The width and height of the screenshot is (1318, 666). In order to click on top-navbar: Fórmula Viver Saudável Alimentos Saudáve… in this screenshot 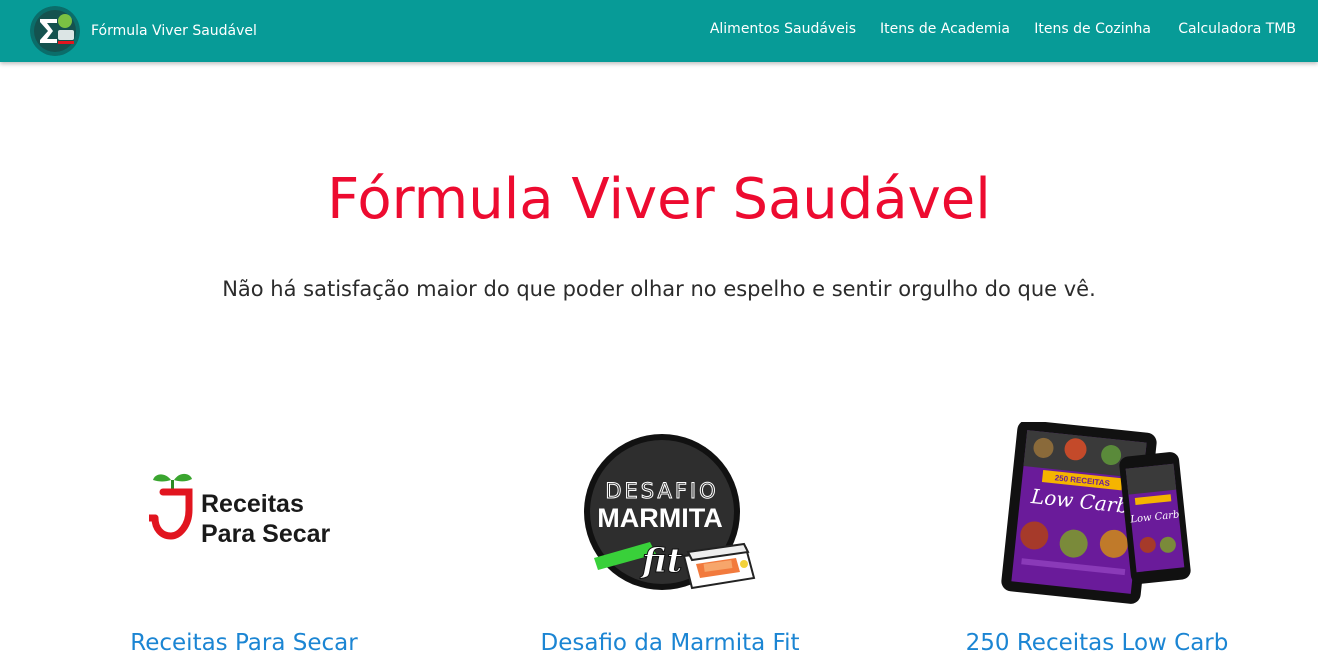, I will do `click(659, 31)`.